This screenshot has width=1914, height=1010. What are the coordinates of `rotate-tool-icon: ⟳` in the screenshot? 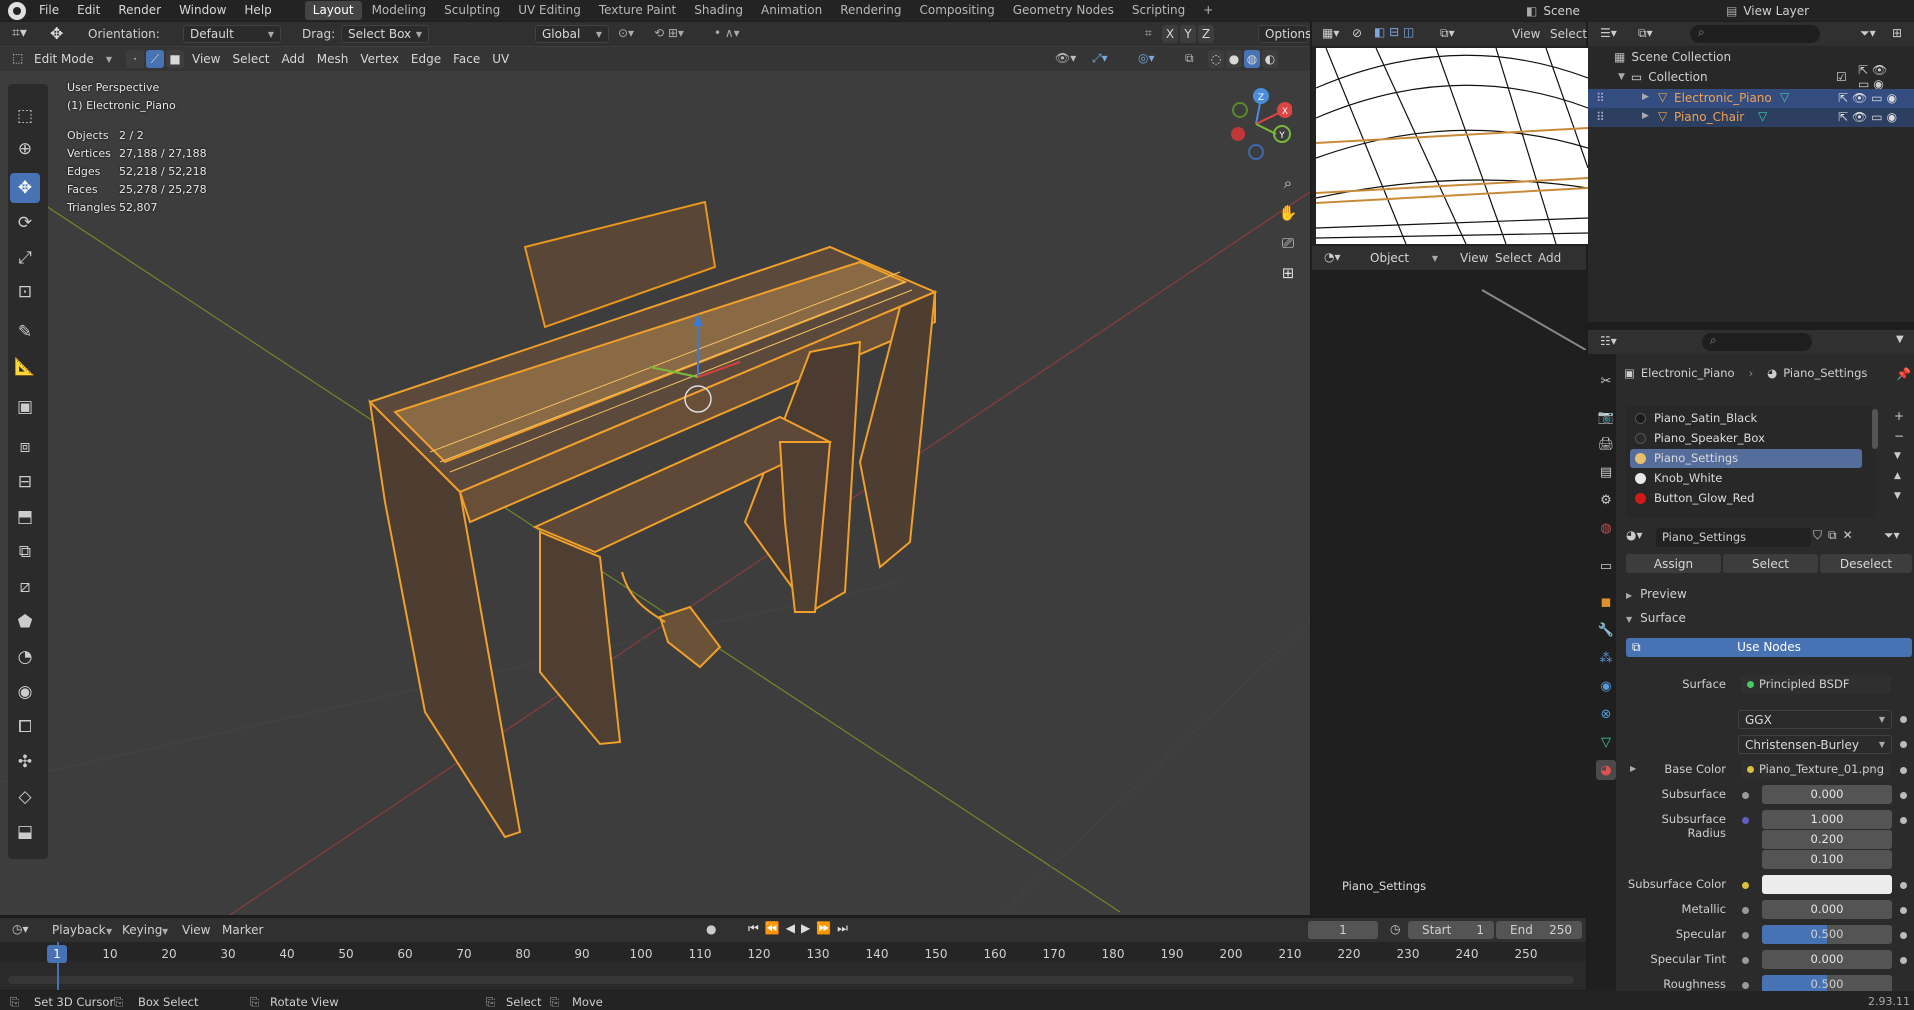 It's located at (25, 223).